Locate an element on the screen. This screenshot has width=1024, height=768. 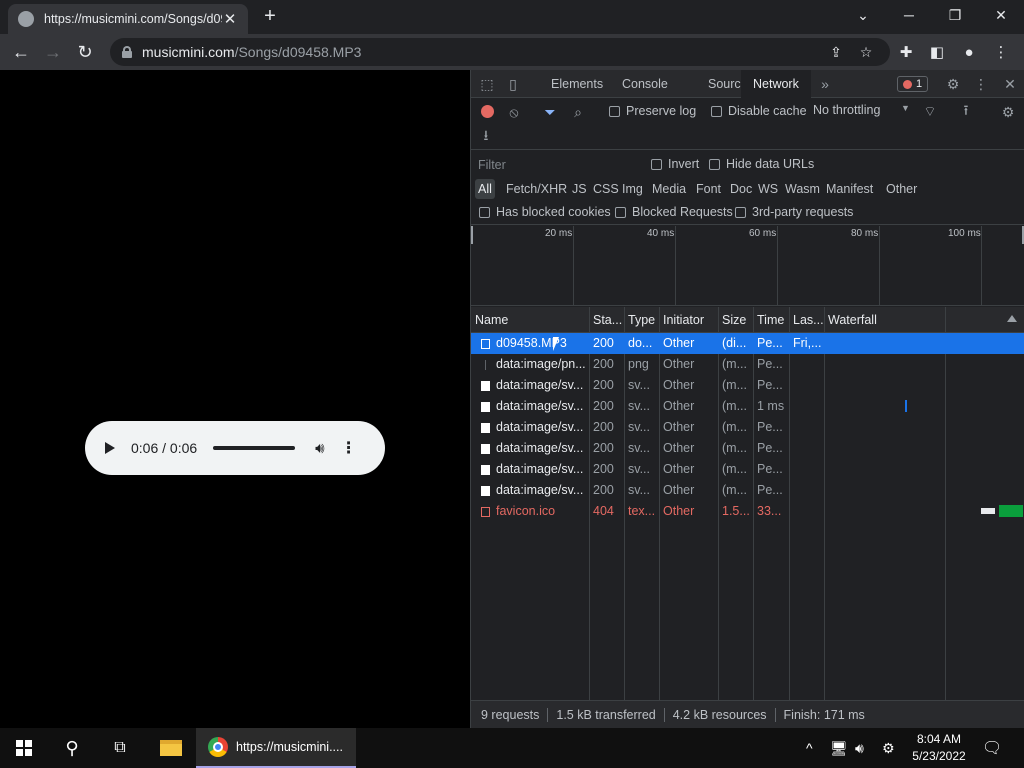
preserve-log-checkbox: Preserve log is located at coordinates (652, 111).